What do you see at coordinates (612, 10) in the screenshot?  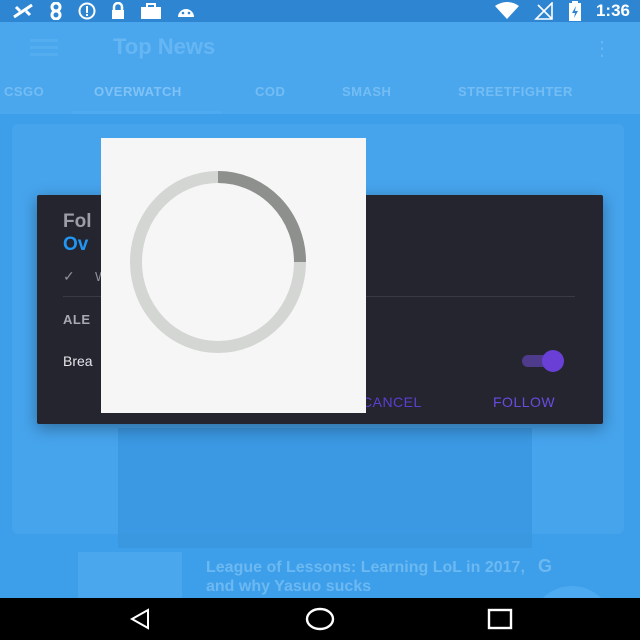 I see `status-time: 1:36` at bounding box center [612, 10].